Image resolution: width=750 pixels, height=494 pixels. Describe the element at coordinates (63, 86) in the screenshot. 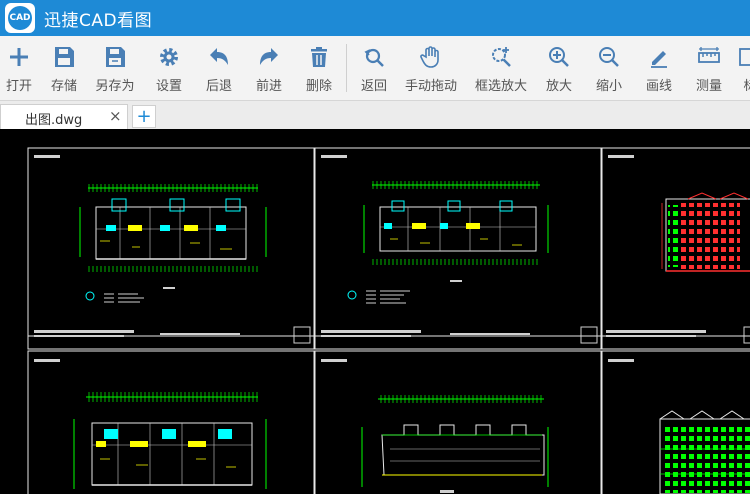

I see `save-label: 存储` at that location.